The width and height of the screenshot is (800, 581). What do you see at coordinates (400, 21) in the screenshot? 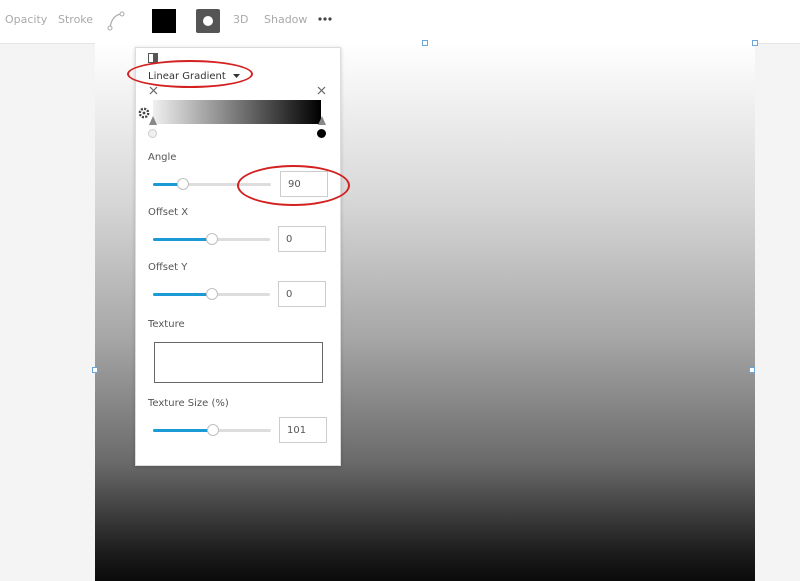
I see `top-toolbar: Opacity Stroke 3D Shadow` at bounding box center [400, 21].